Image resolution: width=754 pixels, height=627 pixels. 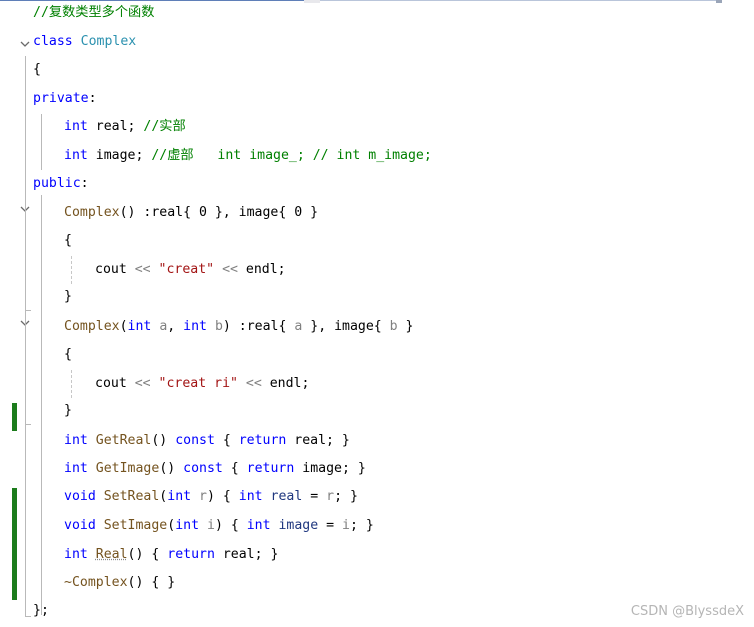 I want to click on code-line: void SetImage(int i) { int image = i; }, so click(x=219, y=526).